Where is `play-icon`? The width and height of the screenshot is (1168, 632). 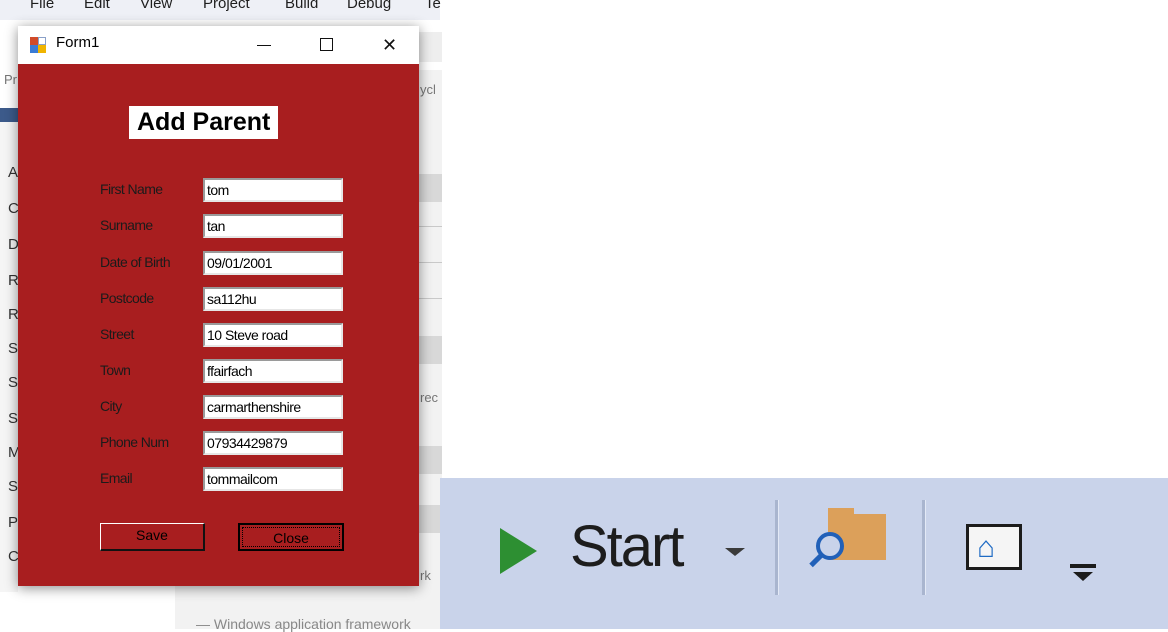 play-icon is located at coordinates (518, 551).